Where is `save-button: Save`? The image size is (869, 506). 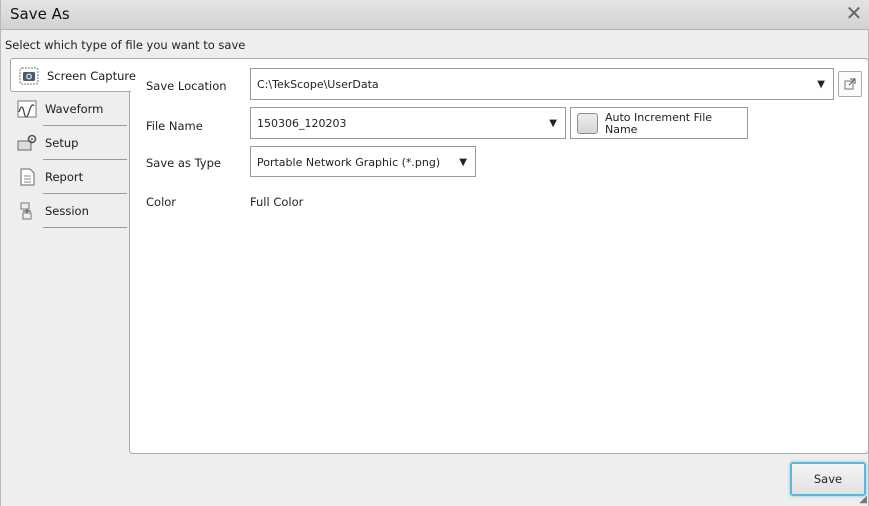 save-button: Save is located at coordinates (828, 479).